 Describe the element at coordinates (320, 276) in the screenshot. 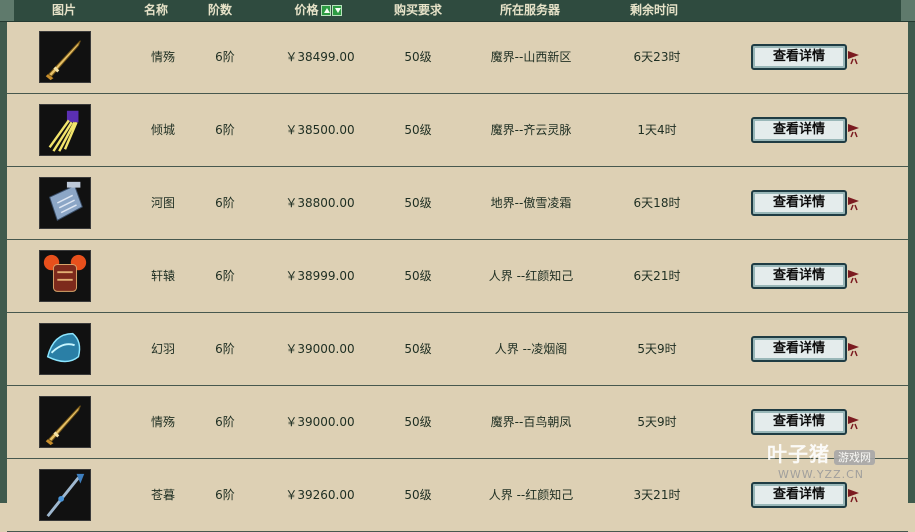

I see `item-price: ￥38999.00` at that location.